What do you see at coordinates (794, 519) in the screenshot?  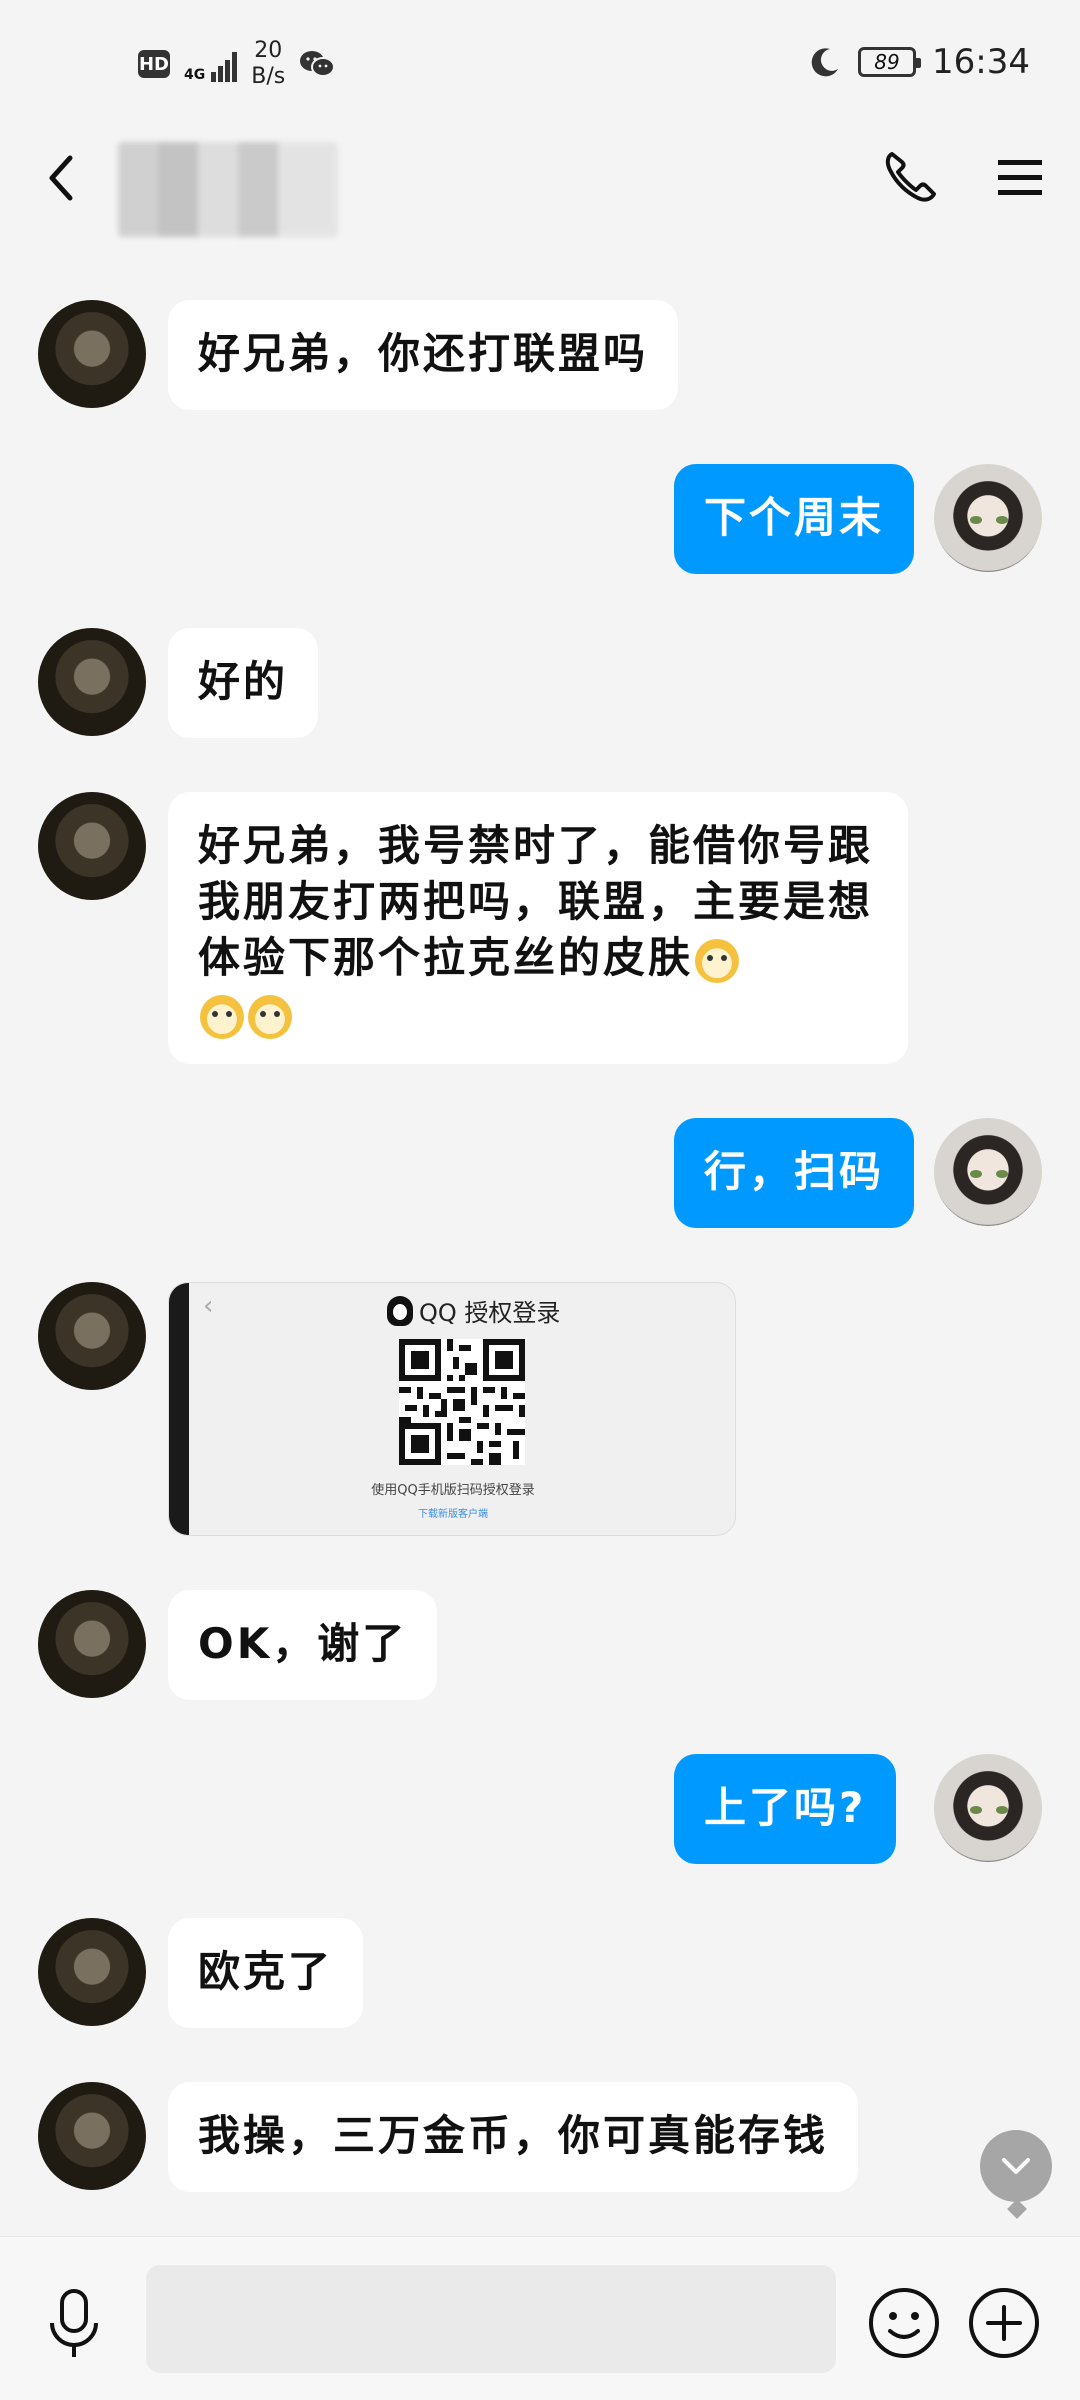 I see `message-bubble: 下个周末` at bounding box center [794, 519].